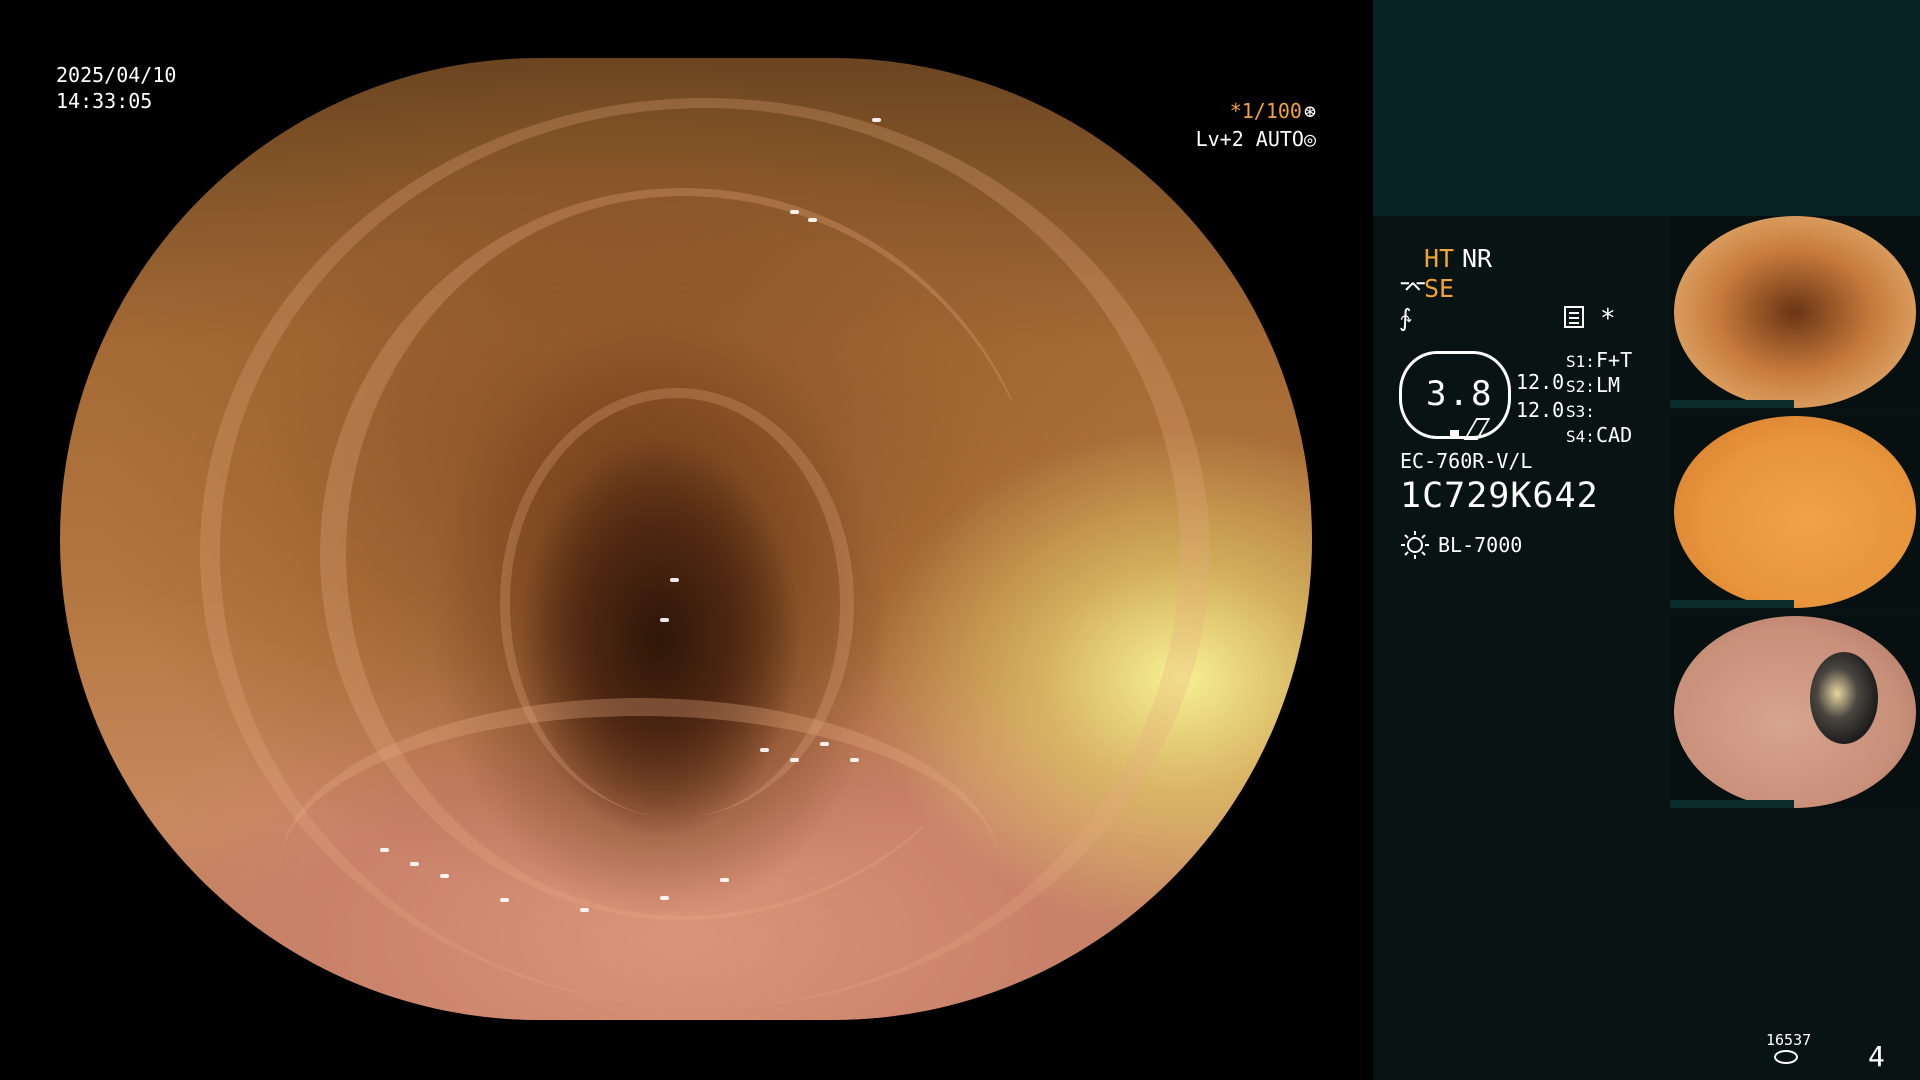  I want to click on switch-1-value: F+T, so click(1614, 360).